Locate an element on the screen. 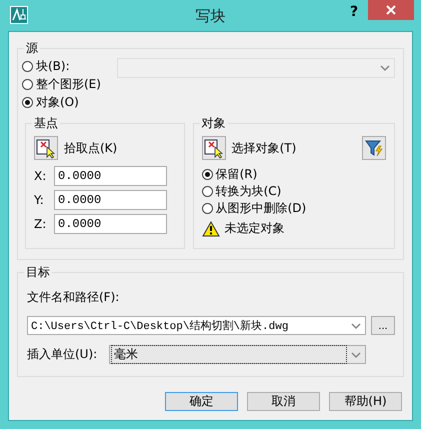  coordinate-label: X: is located at coordinates (41, 176).